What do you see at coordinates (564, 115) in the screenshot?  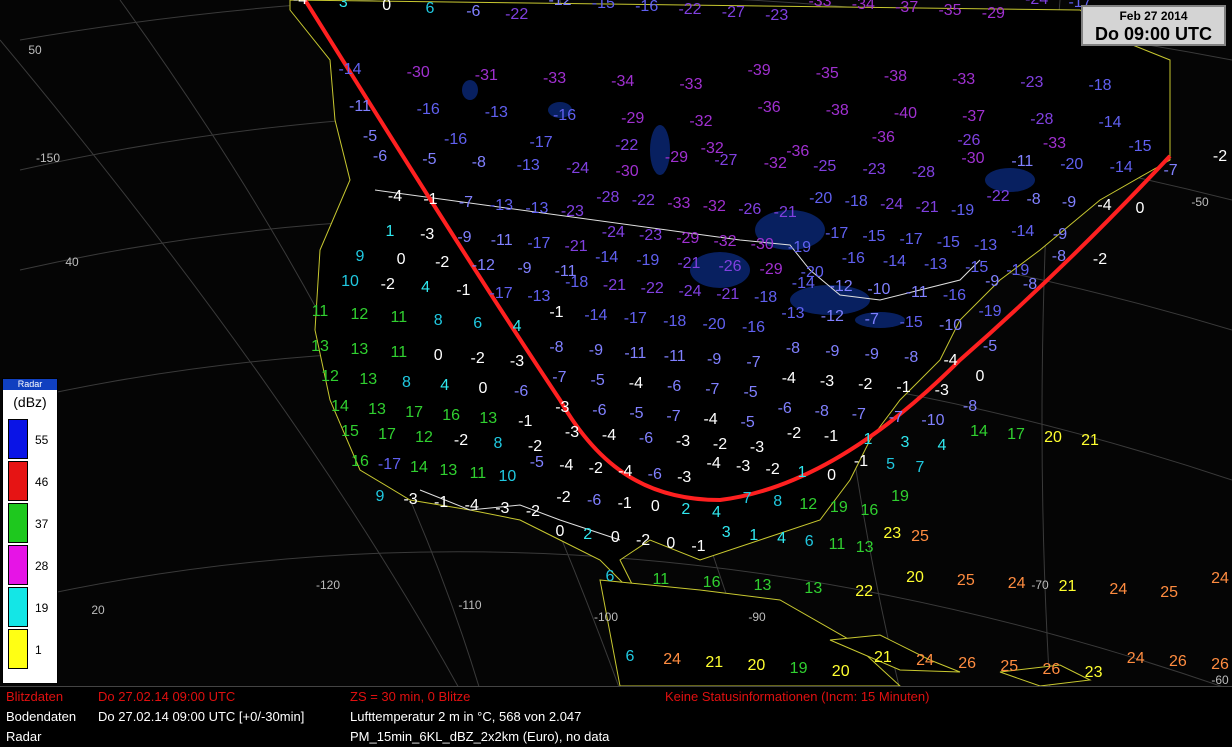 I see `temperature-value: -16` at bounding box center [564, 115].